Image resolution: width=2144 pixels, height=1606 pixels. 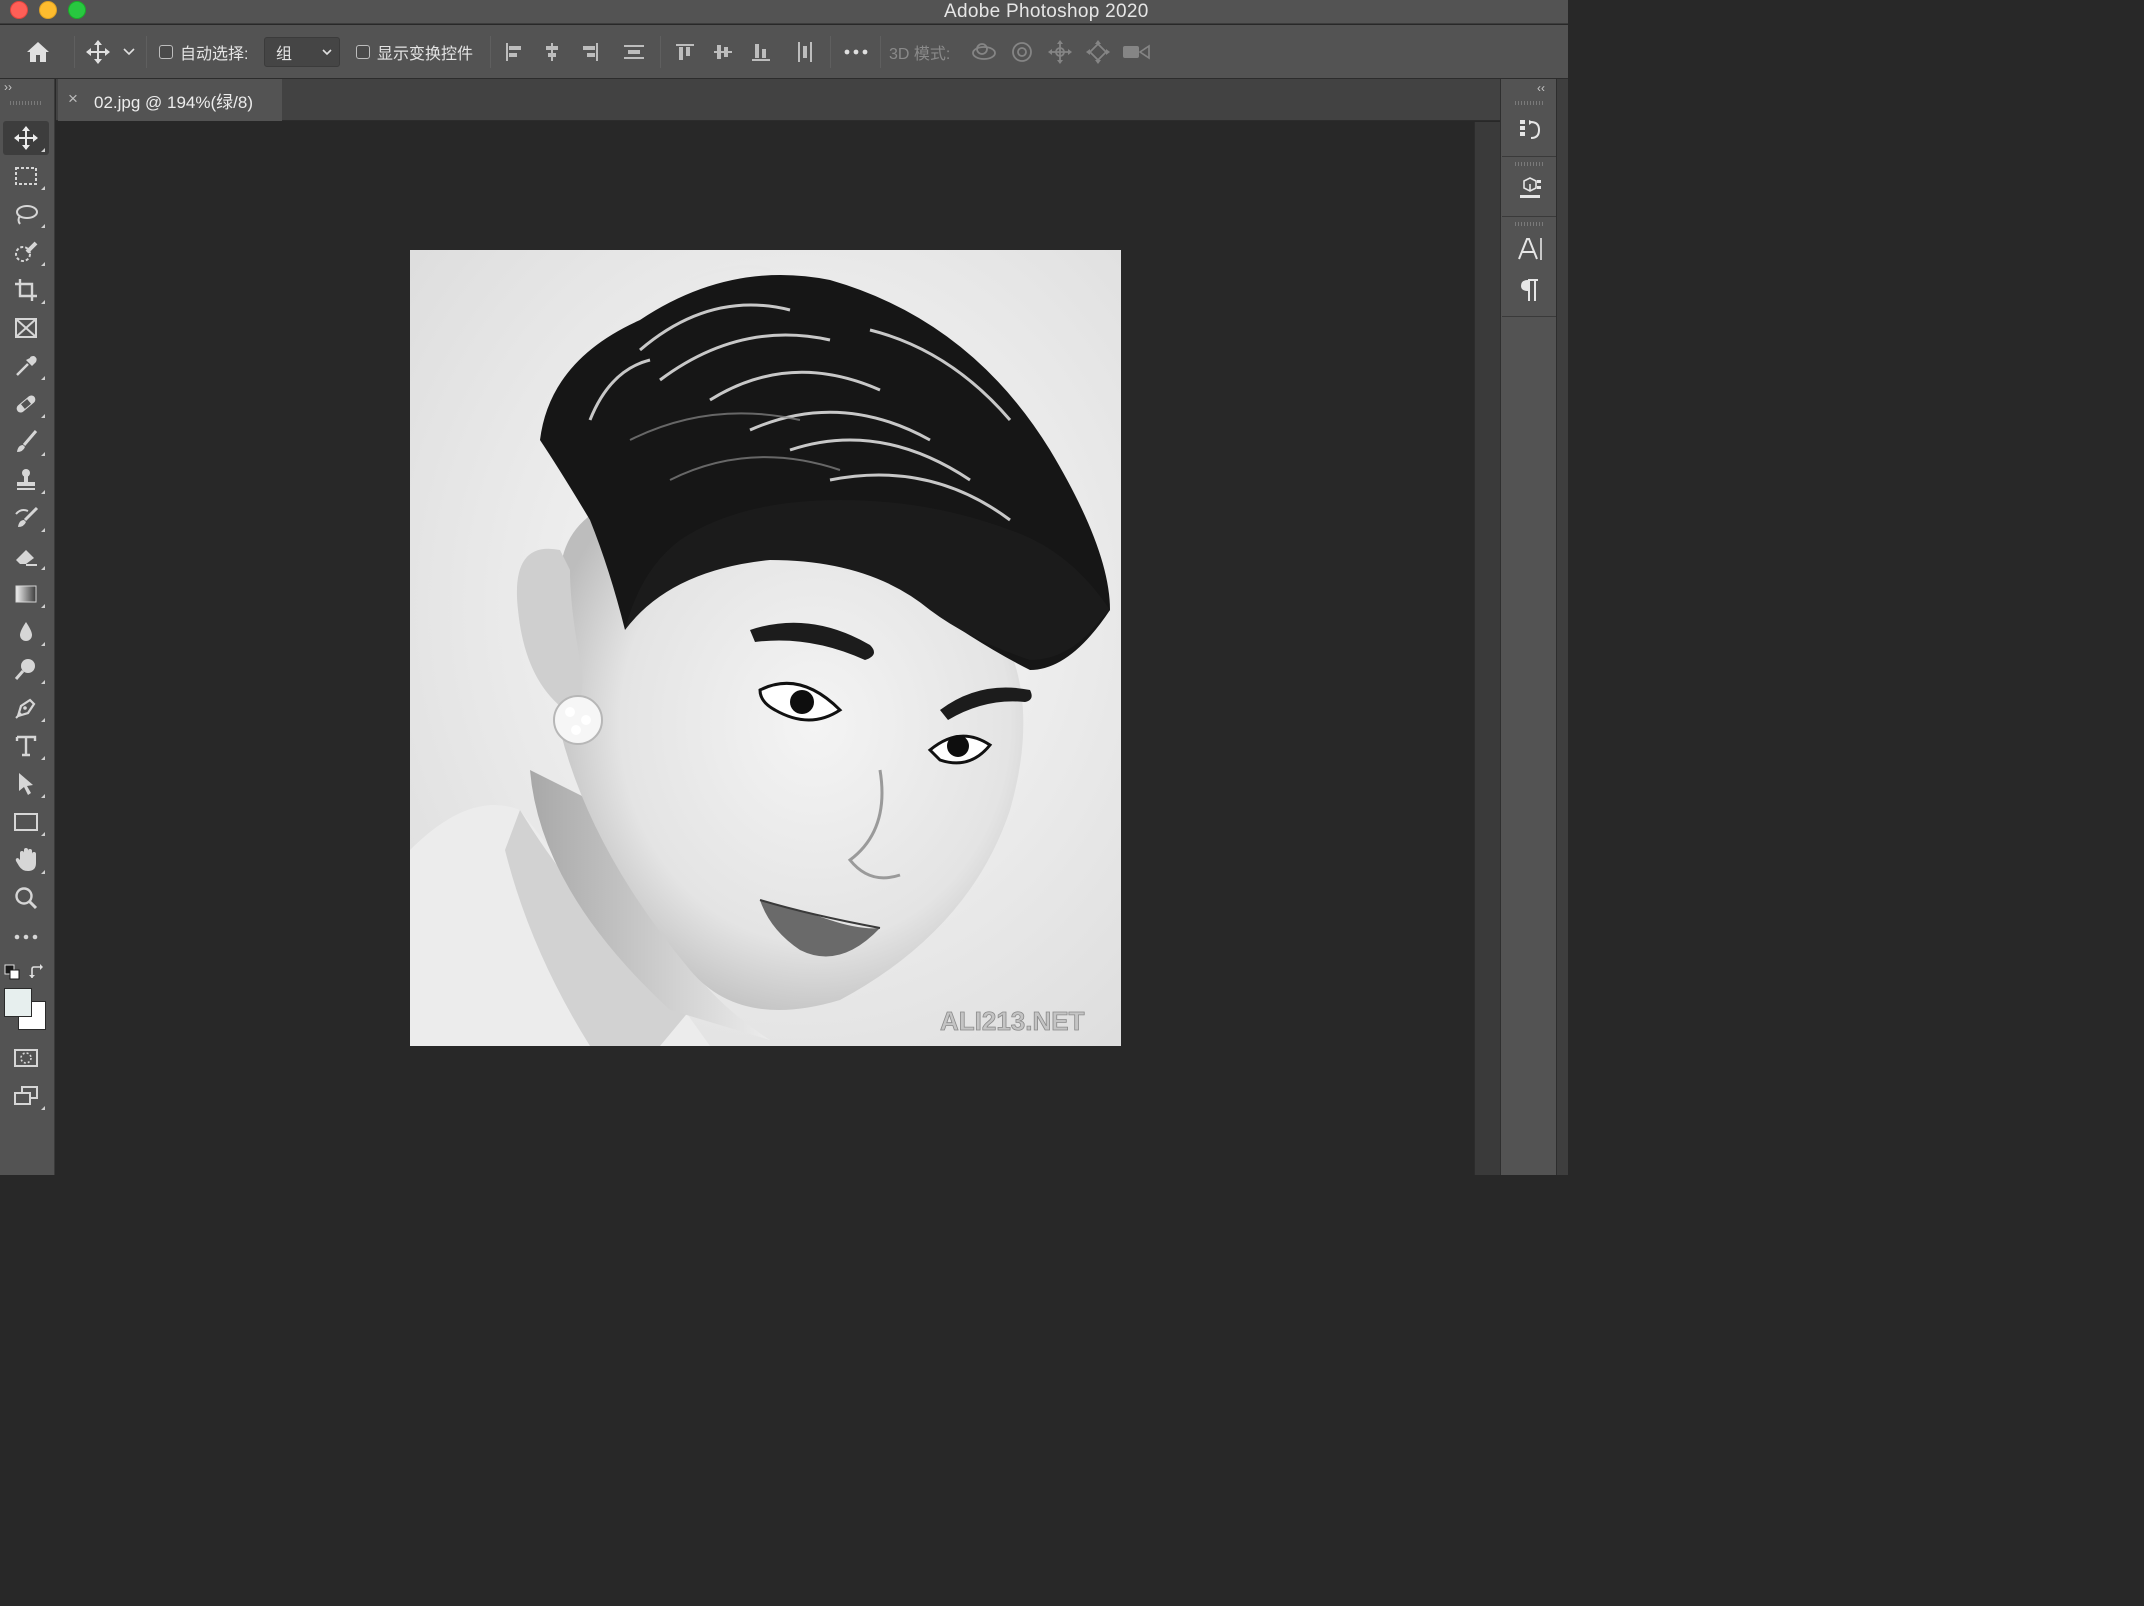 What do you see at coordinates (1060, 52) in the screenshot?
I see `3d-pan-button` at bounding box center [1060, 52].